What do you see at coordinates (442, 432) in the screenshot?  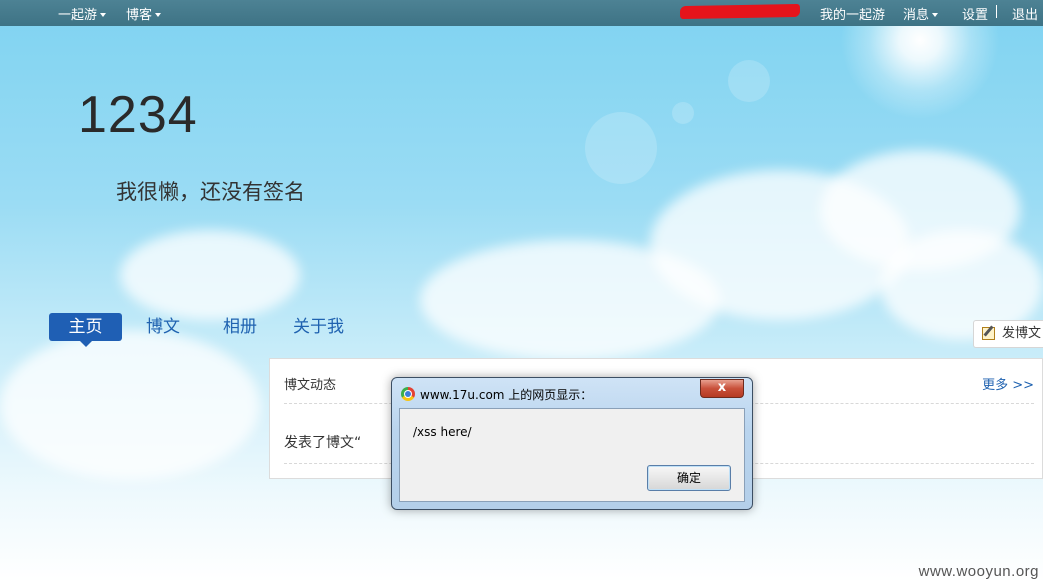 I see `dialog-message: /xss here/` at bounding box center [442, 432].